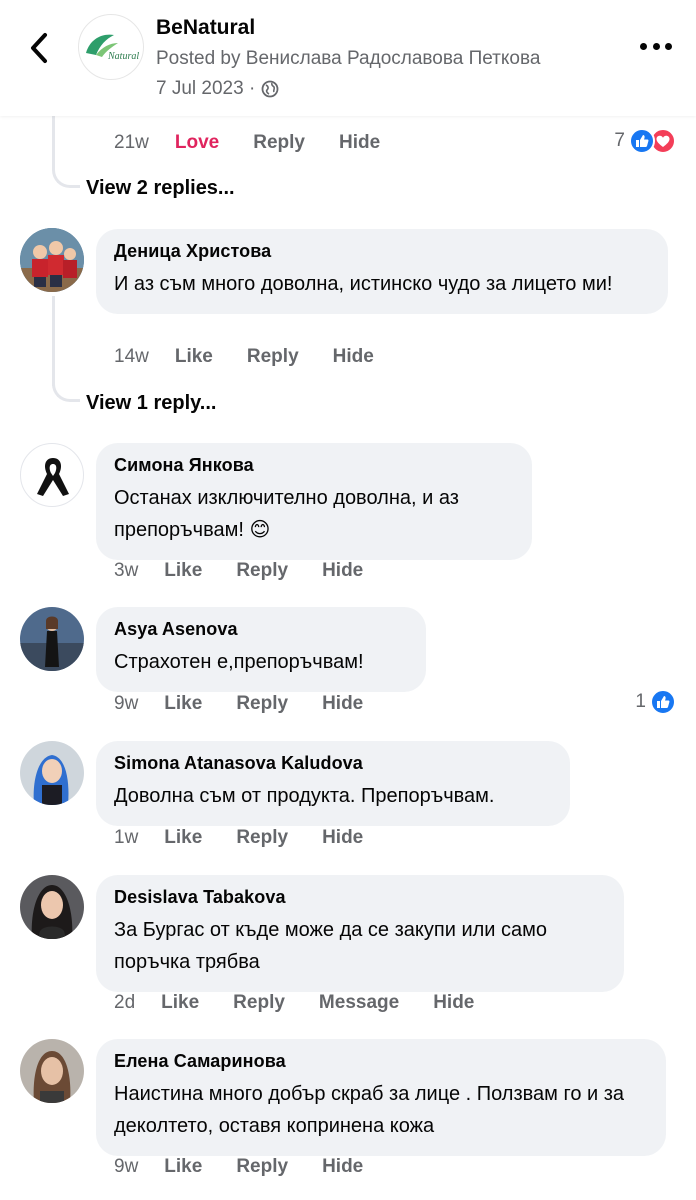  I want to click on page-name: BeNatural, so click(205, 28).